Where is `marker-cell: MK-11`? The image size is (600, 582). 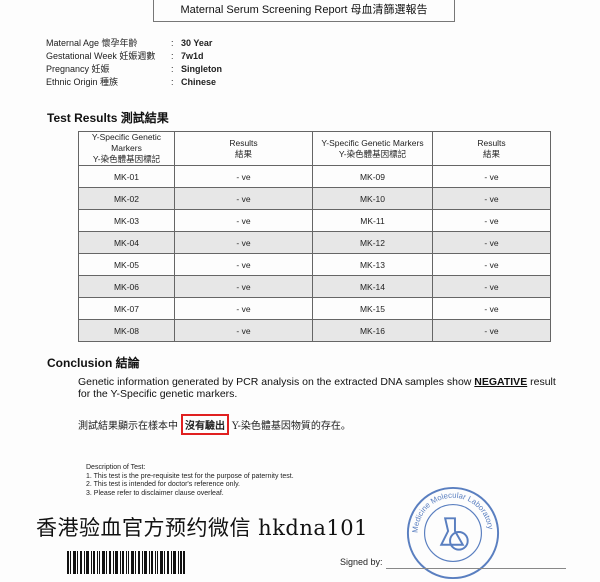
marker-cell: MK-11 is located at coordinates (372, 220).